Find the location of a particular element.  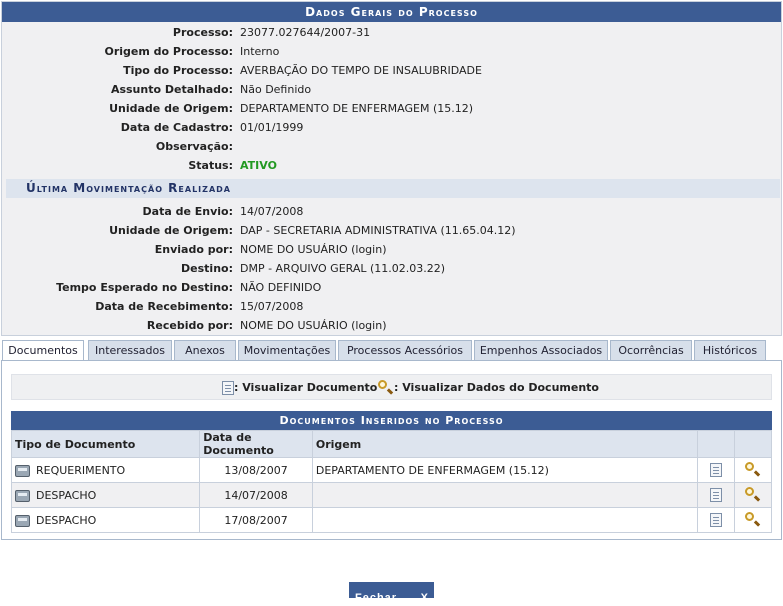

field-recebido-por: Recebido por: NOME DO USUÁRIO (login) is located at coordinates (266, 325).